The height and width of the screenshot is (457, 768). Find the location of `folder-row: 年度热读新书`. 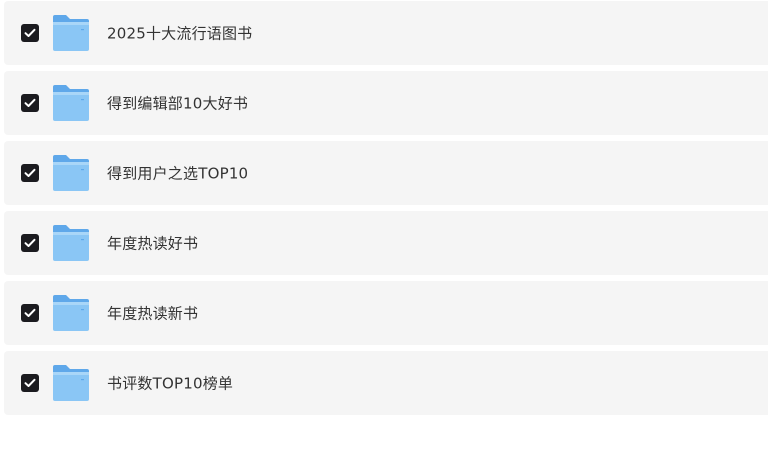

folder-row: 年度热读新书 is located at coordinates (386, 313).